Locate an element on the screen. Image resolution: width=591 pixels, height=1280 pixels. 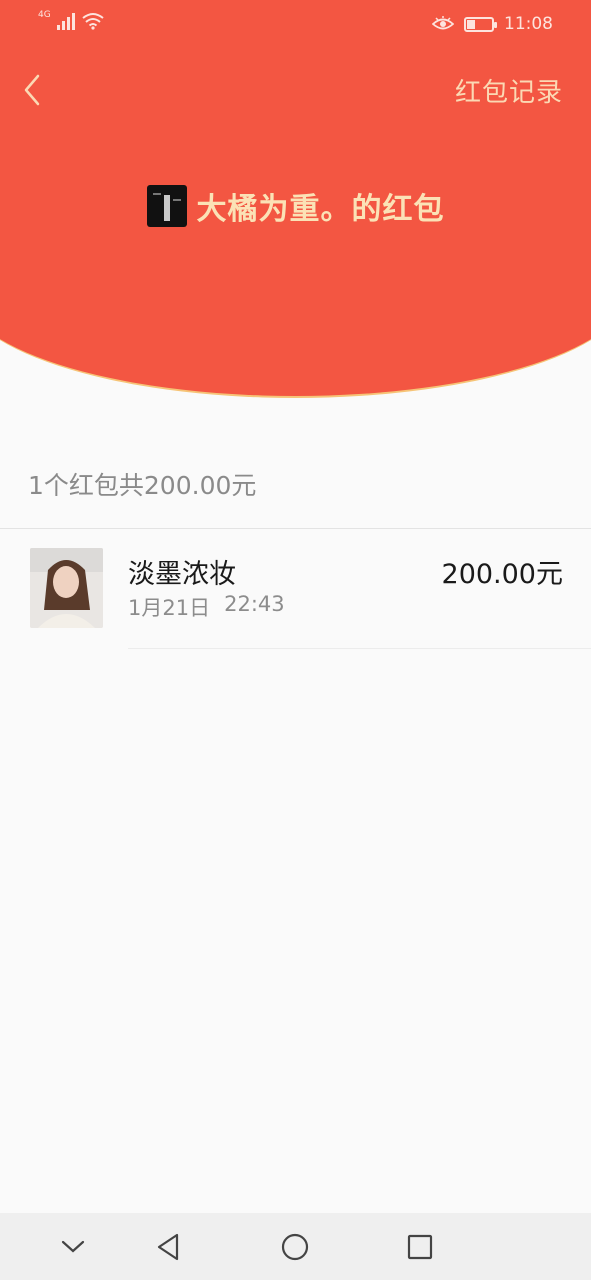
nav-back-button is located at coordinates (169, 1247).